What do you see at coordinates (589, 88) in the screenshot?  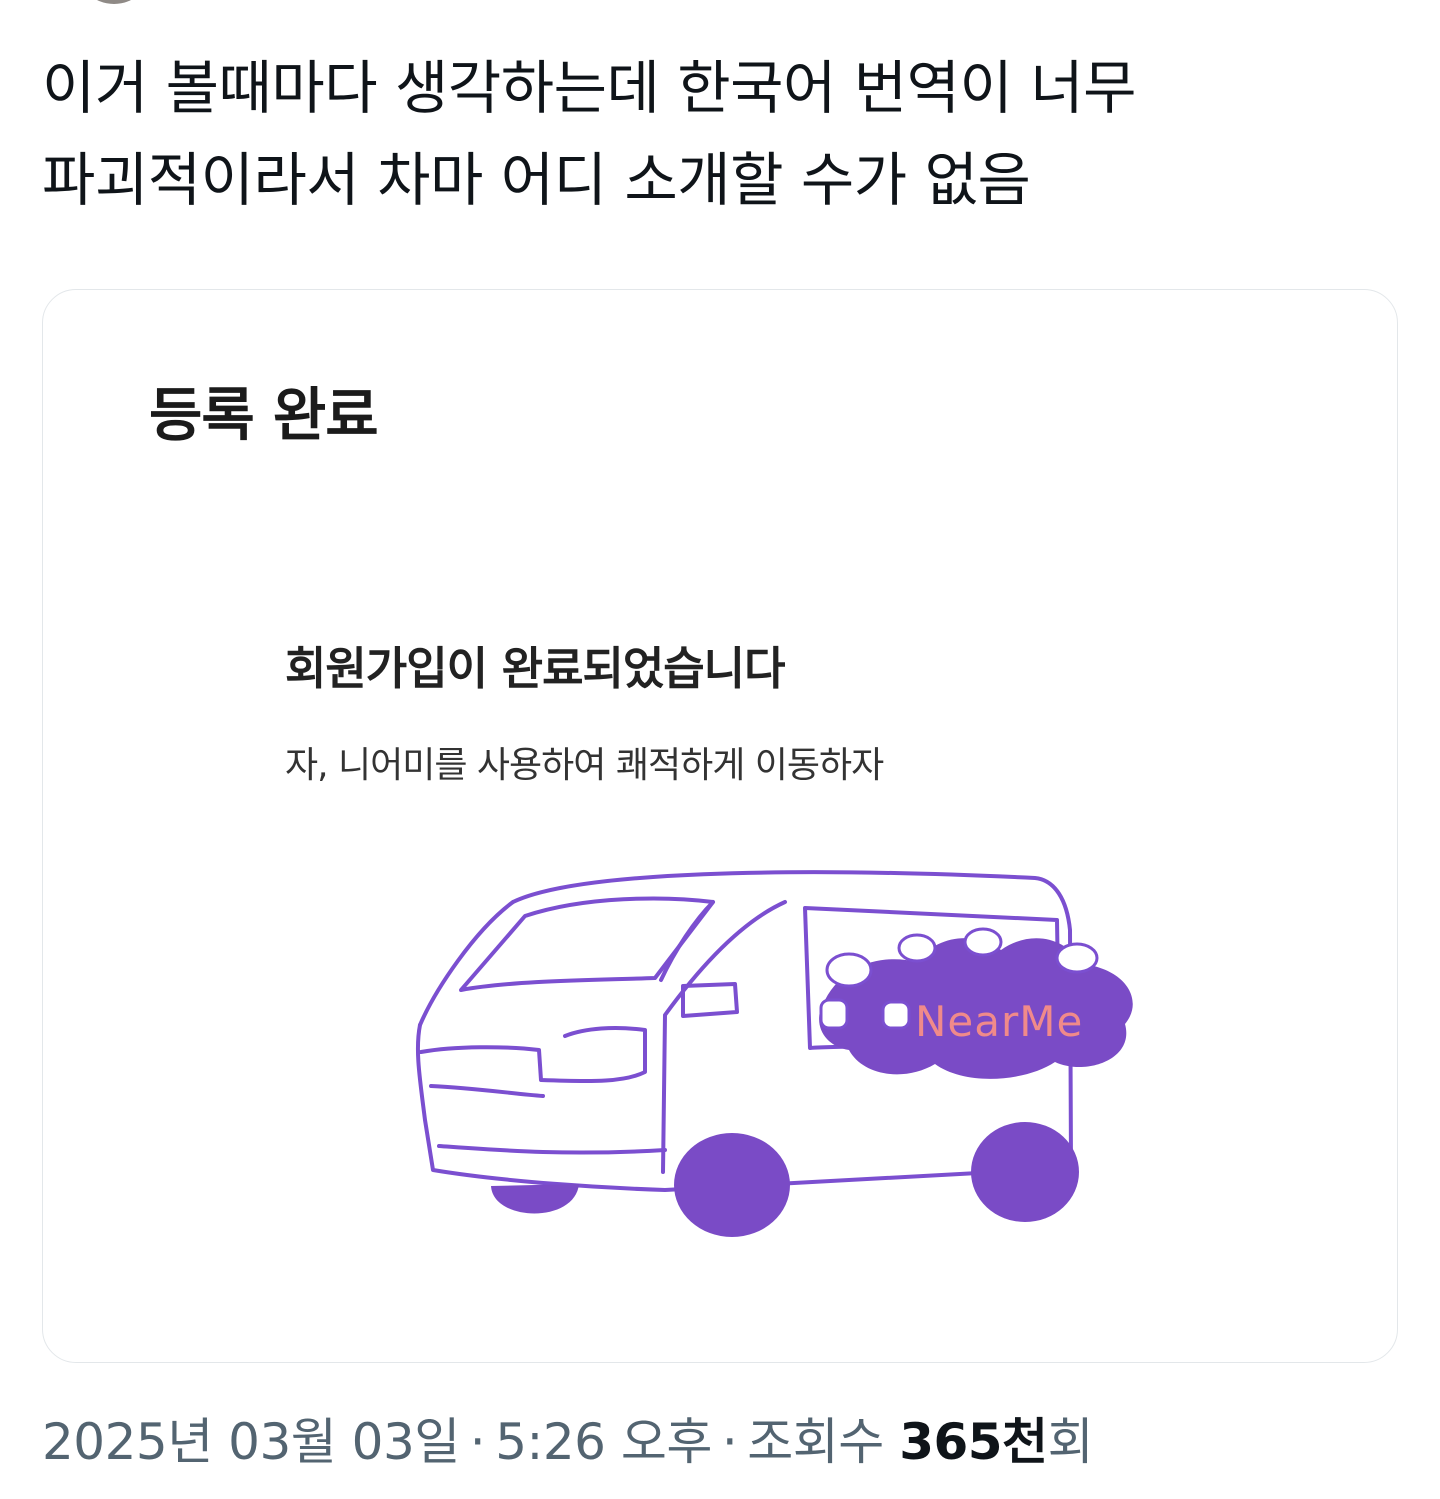 I see `tweet-text-line: 이거 볼때마다 생각하는데 한국어 번역이 너무` at bounding box center [589, 88].